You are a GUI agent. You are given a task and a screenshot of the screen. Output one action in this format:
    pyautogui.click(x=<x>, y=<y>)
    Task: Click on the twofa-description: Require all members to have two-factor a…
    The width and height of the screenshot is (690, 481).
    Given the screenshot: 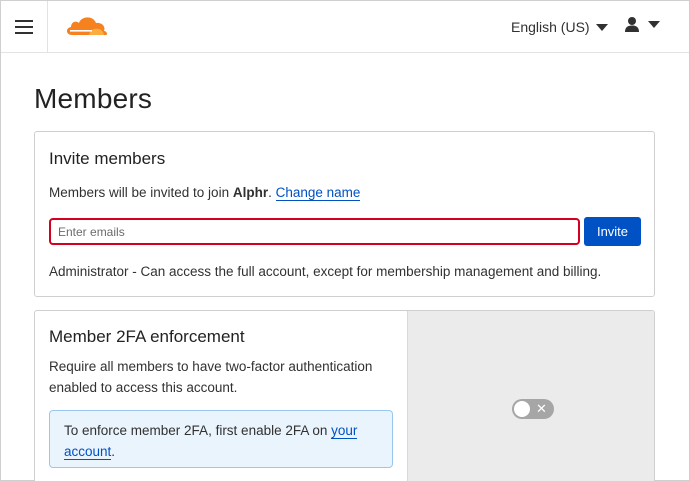 What is the action you would take?
    pyautogui.click(x=211, y=377)
    